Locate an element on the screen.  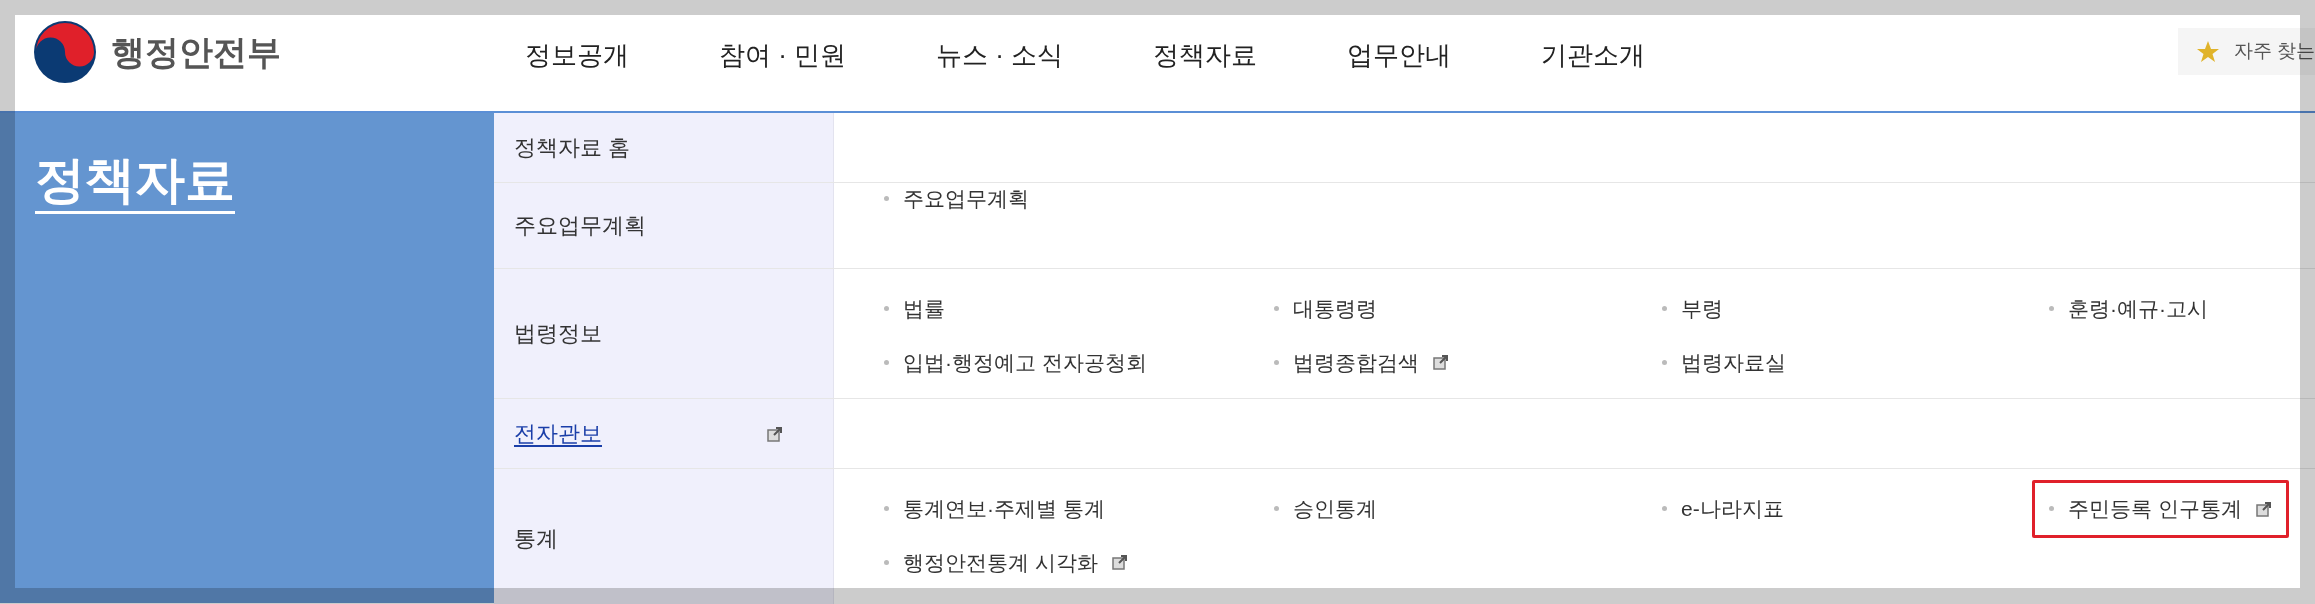
menu-link: 법률 is located at coordinates (924, 309).